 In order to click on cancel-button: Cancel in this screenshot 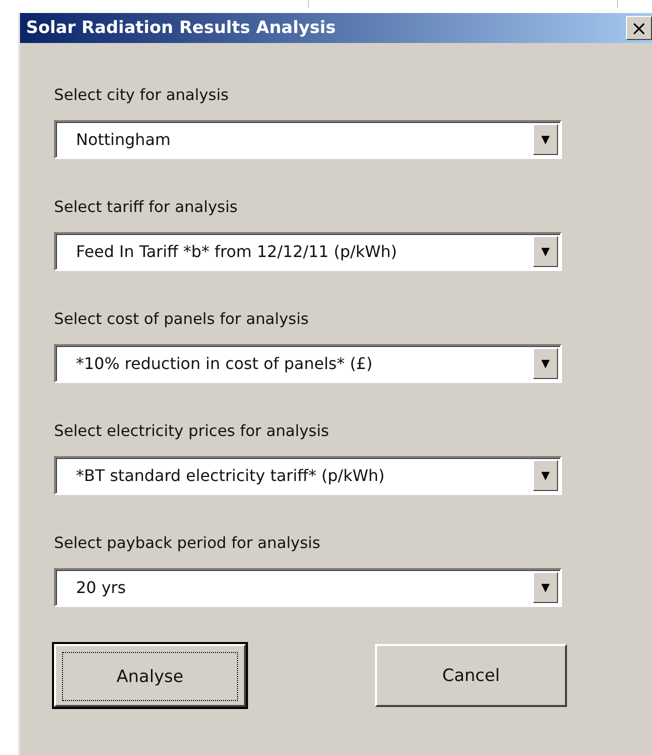, I will do `click(471, 675)`.